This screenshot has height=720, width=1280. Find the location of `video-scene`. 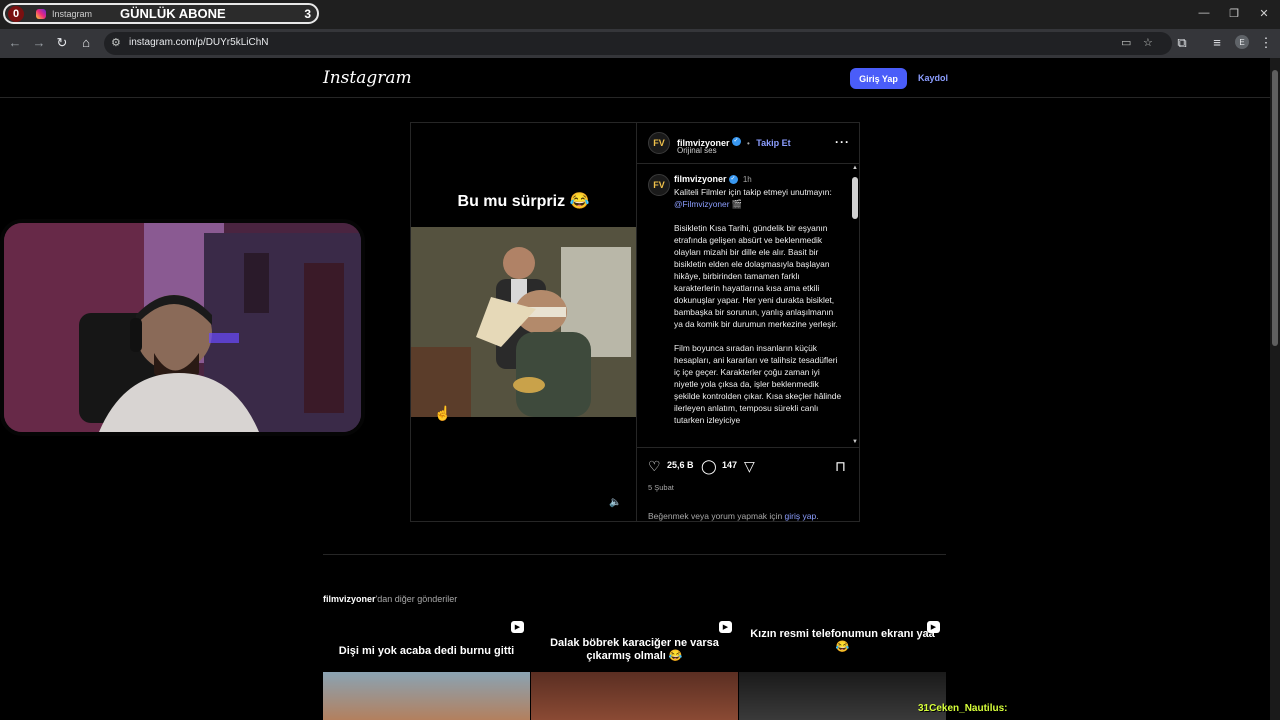

video-scene is located at coordinates (523, 322).